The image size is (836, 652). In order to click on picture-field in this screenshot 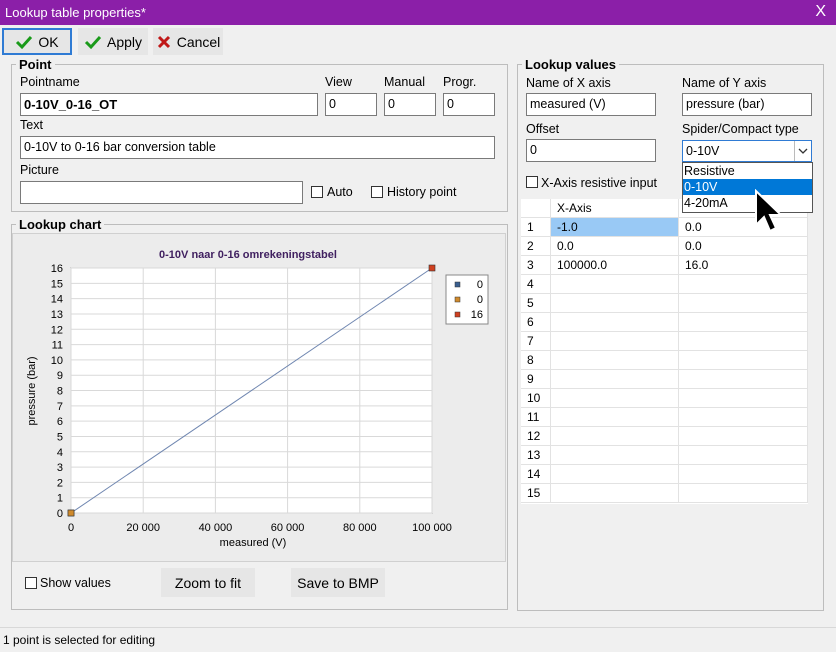, I will do `click(161, 192)`.